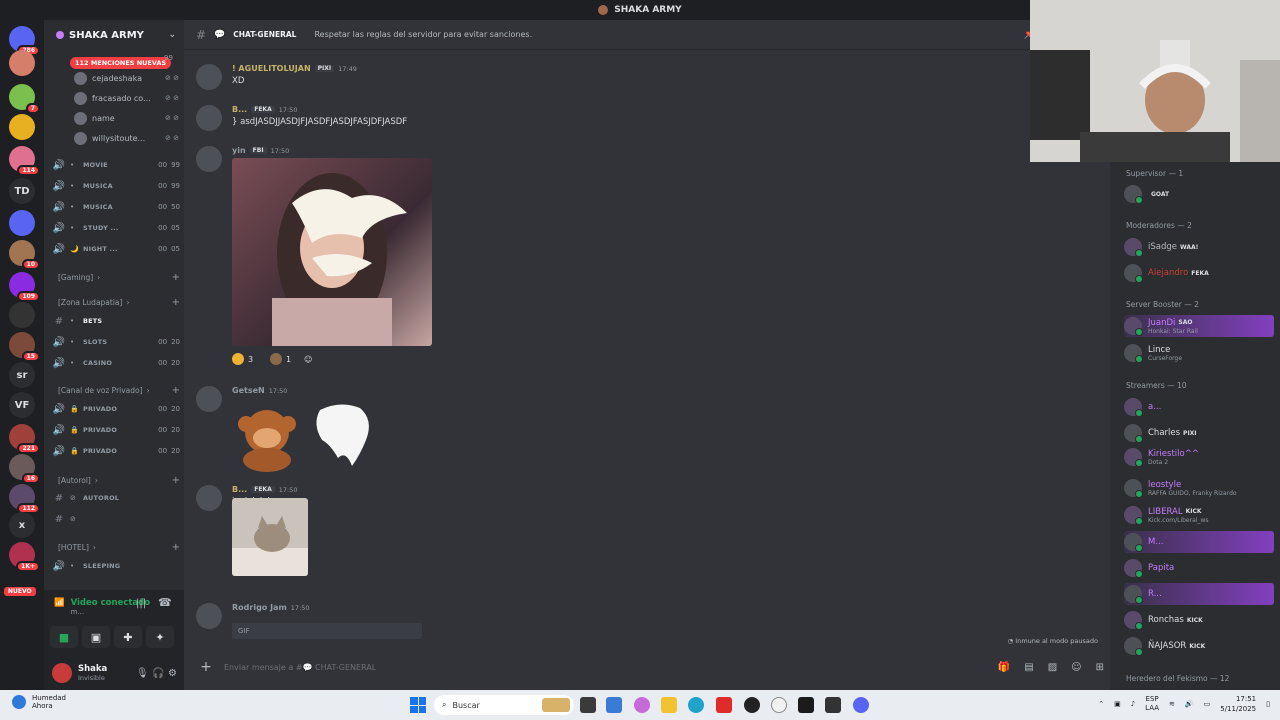 The width and height of the screenshot is (1280, 720). Describe the element at coordinates (96, 637) in the screenshot. I see `screen-share-button: ▣` at that location.